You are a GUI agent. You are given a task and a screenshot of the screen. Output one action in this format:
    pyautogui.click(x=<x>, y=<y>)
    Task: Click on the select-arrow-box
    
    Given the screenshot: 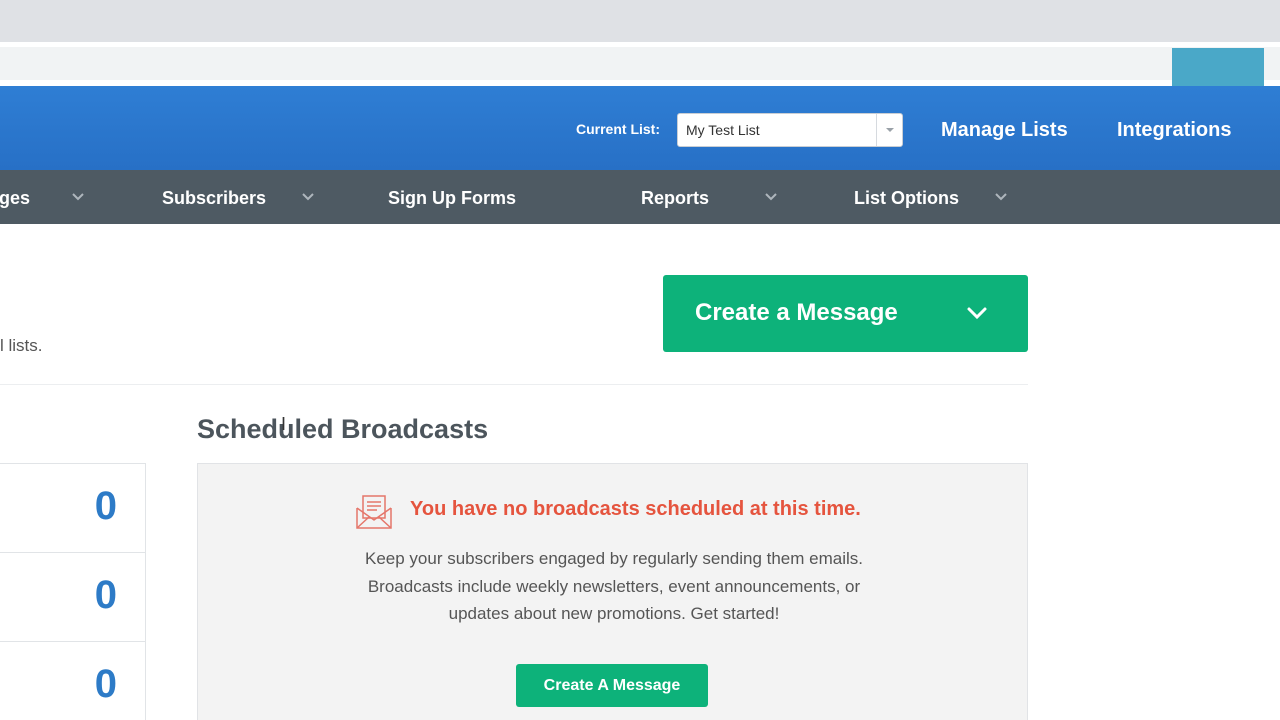 What is the action you would take?
    pyautogui.click(x=889, y=130)
    